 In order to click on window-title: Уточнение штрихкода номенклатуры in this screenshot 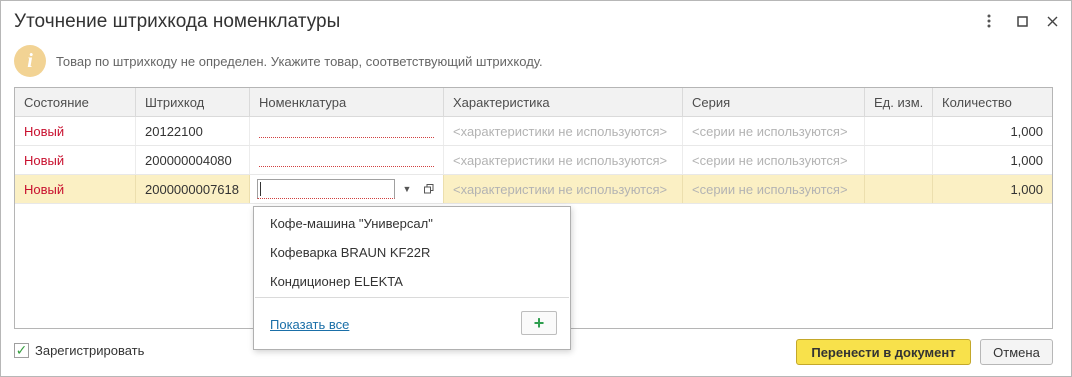, I will do `click(177, 21)`.